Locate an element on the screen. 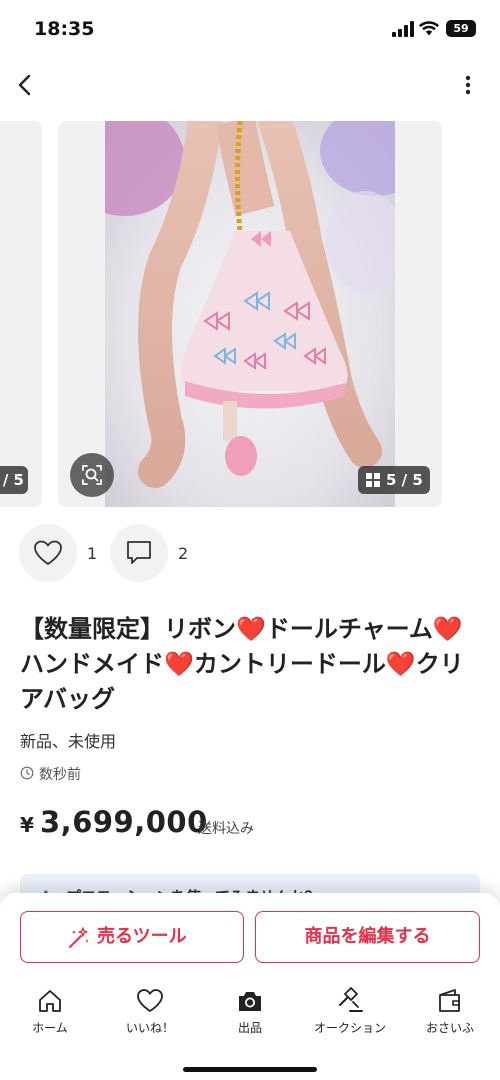 This screenshot has height=1080, width=500. price-value: 3,699,000 is located at coordinates (124, 822).